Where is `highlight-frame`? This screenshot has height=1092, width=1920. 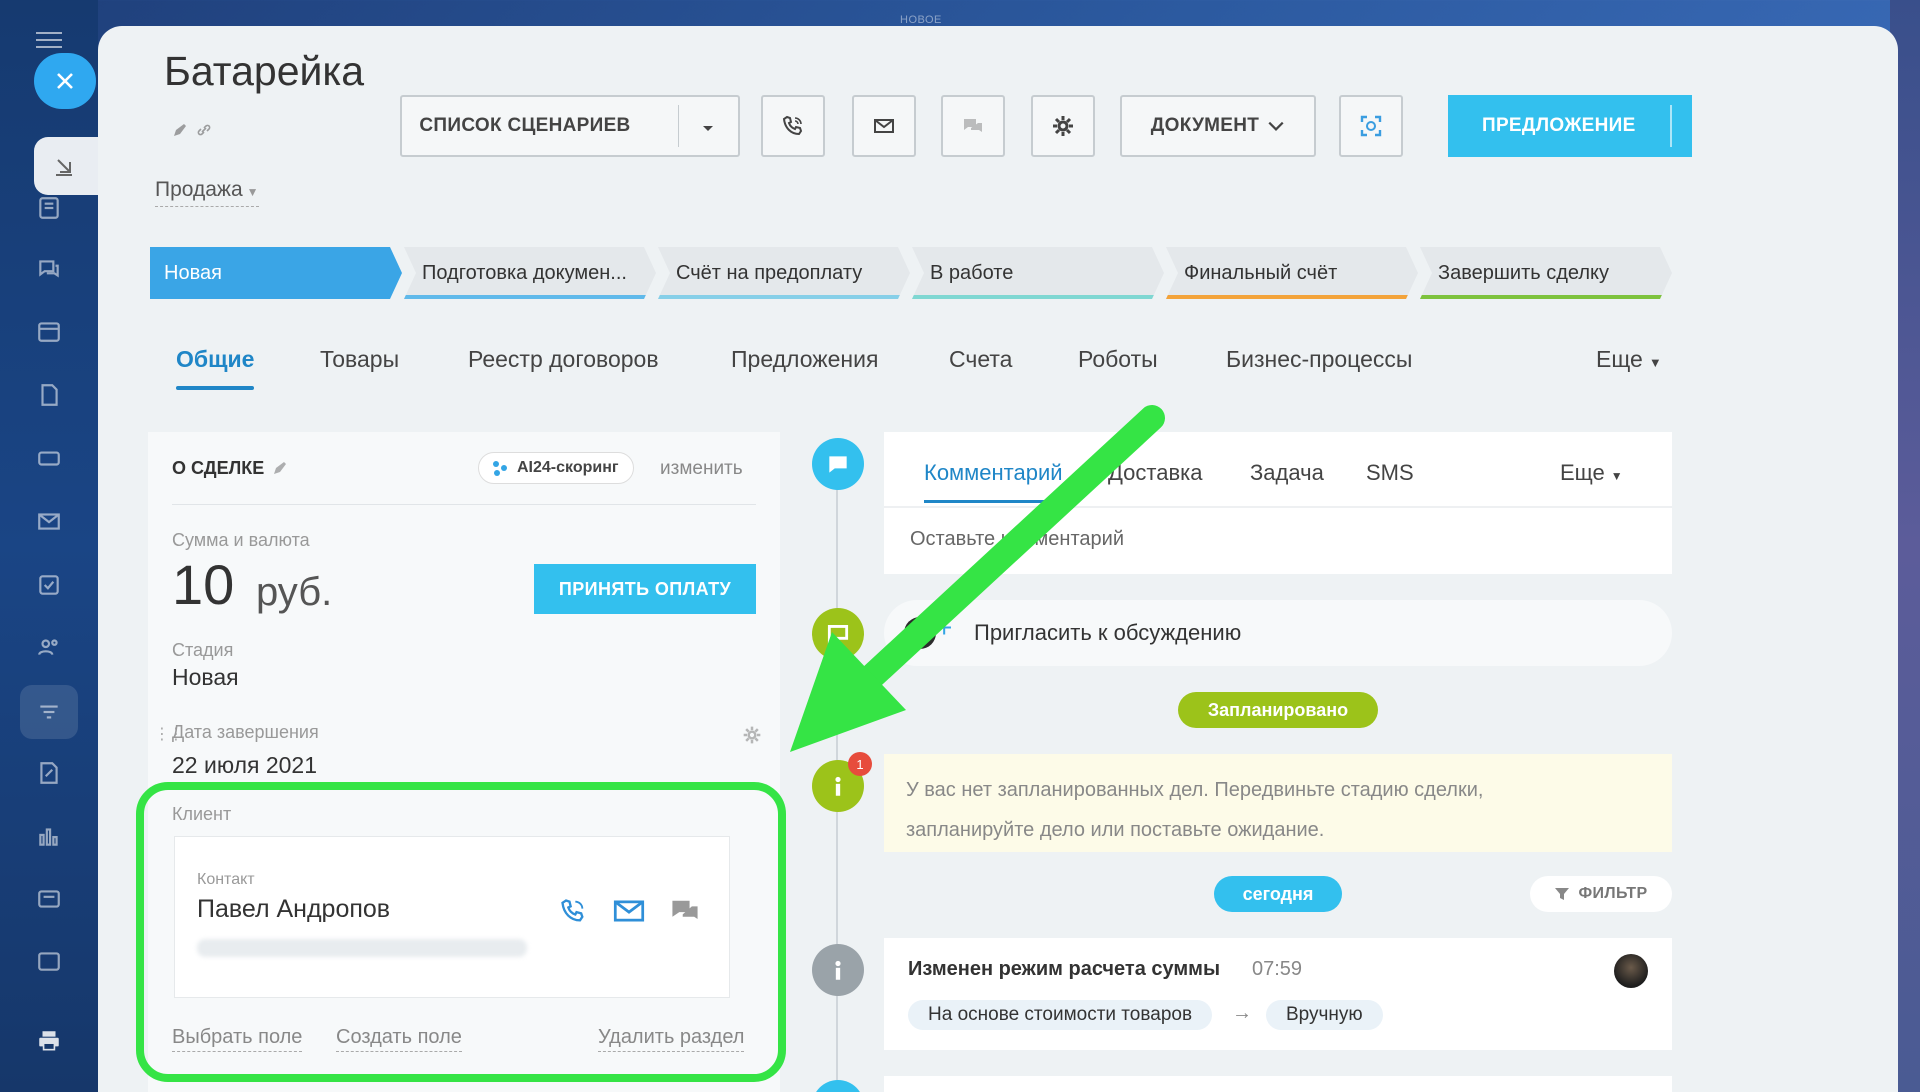
highlight-frame is located at coordinates (461, 932).